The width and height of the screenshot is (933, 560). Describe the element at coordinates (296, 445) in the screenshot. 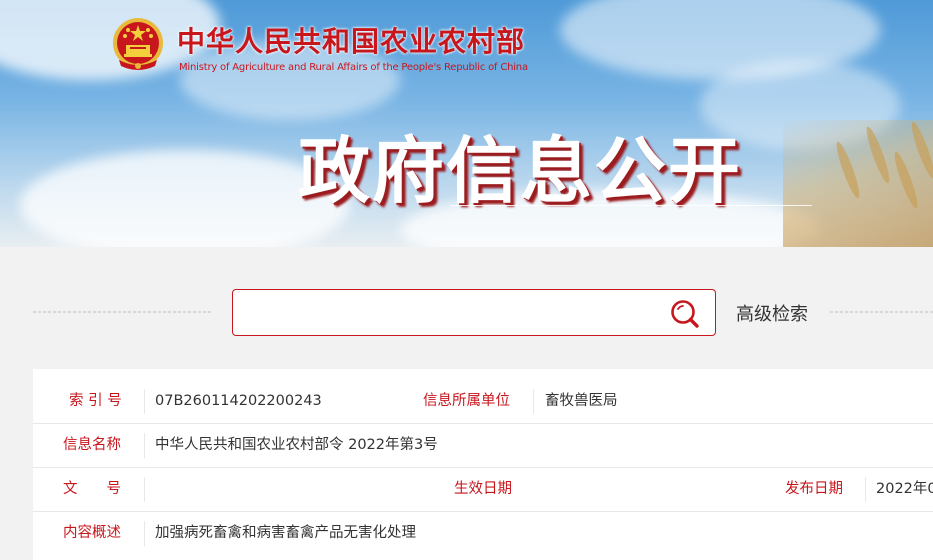

I see `name-value: 中华人民共和国农业农村部令 2022年第3号` at that location.